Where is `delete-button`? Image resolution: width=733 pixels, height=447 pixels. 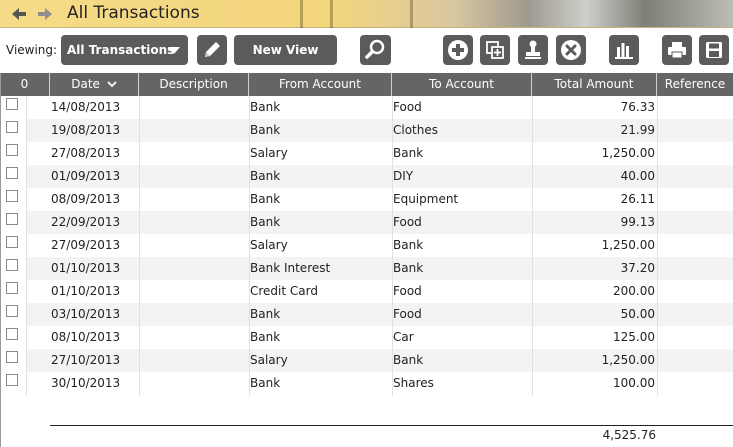
delete-button is located at coordinates (571, 50).